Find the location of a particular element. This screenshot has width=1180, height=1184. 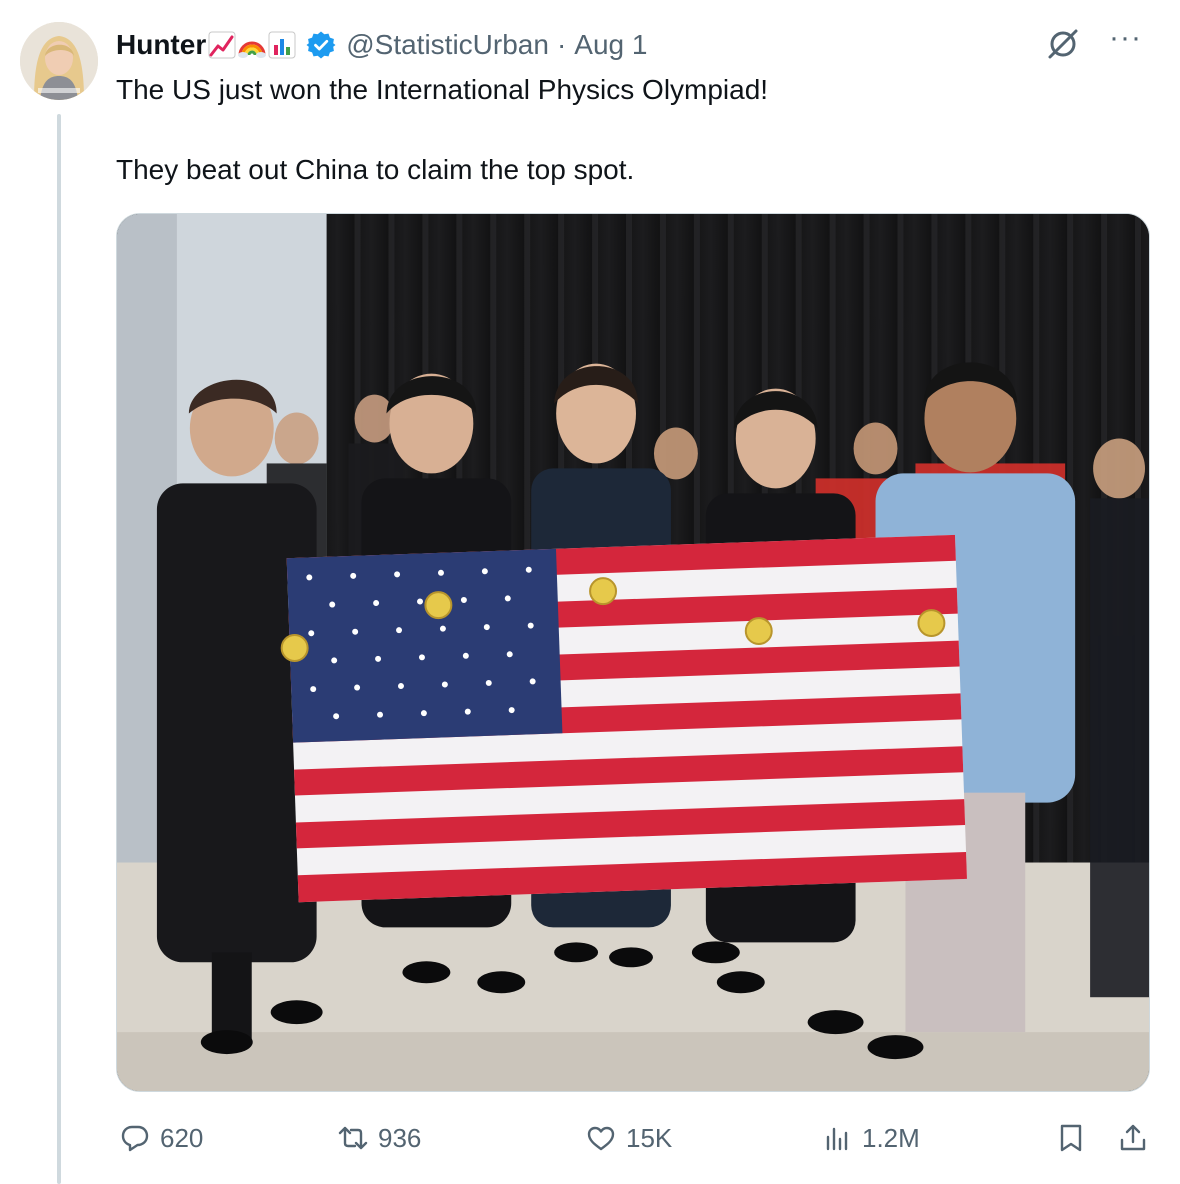

views-icon is located at coordinates (837, 1138).